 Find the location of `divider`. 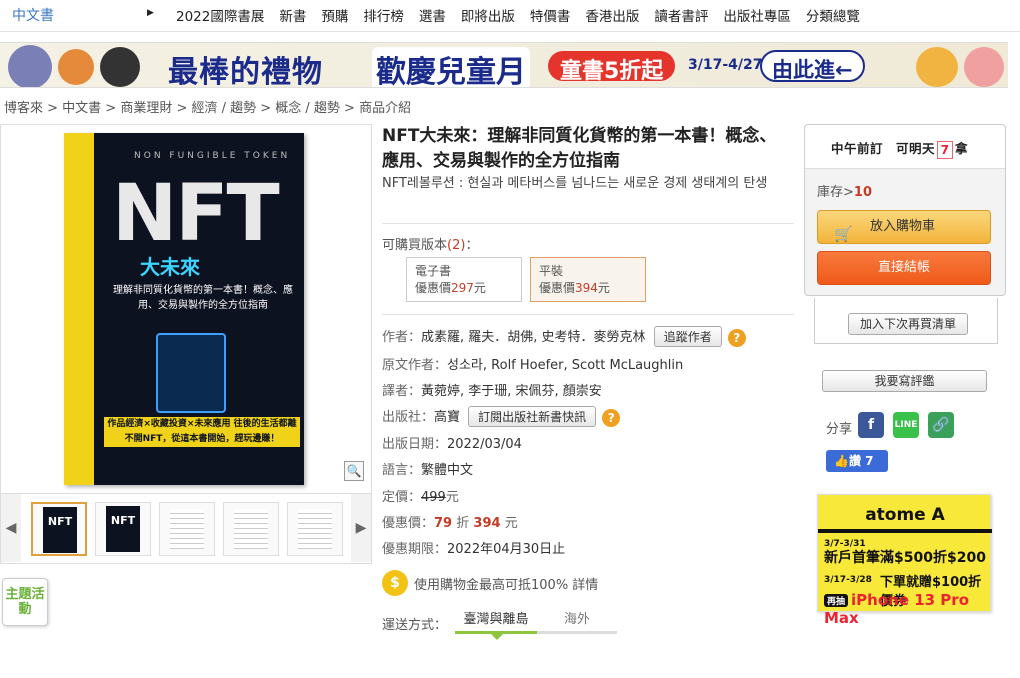

divider is located at coordinates (588, 223).